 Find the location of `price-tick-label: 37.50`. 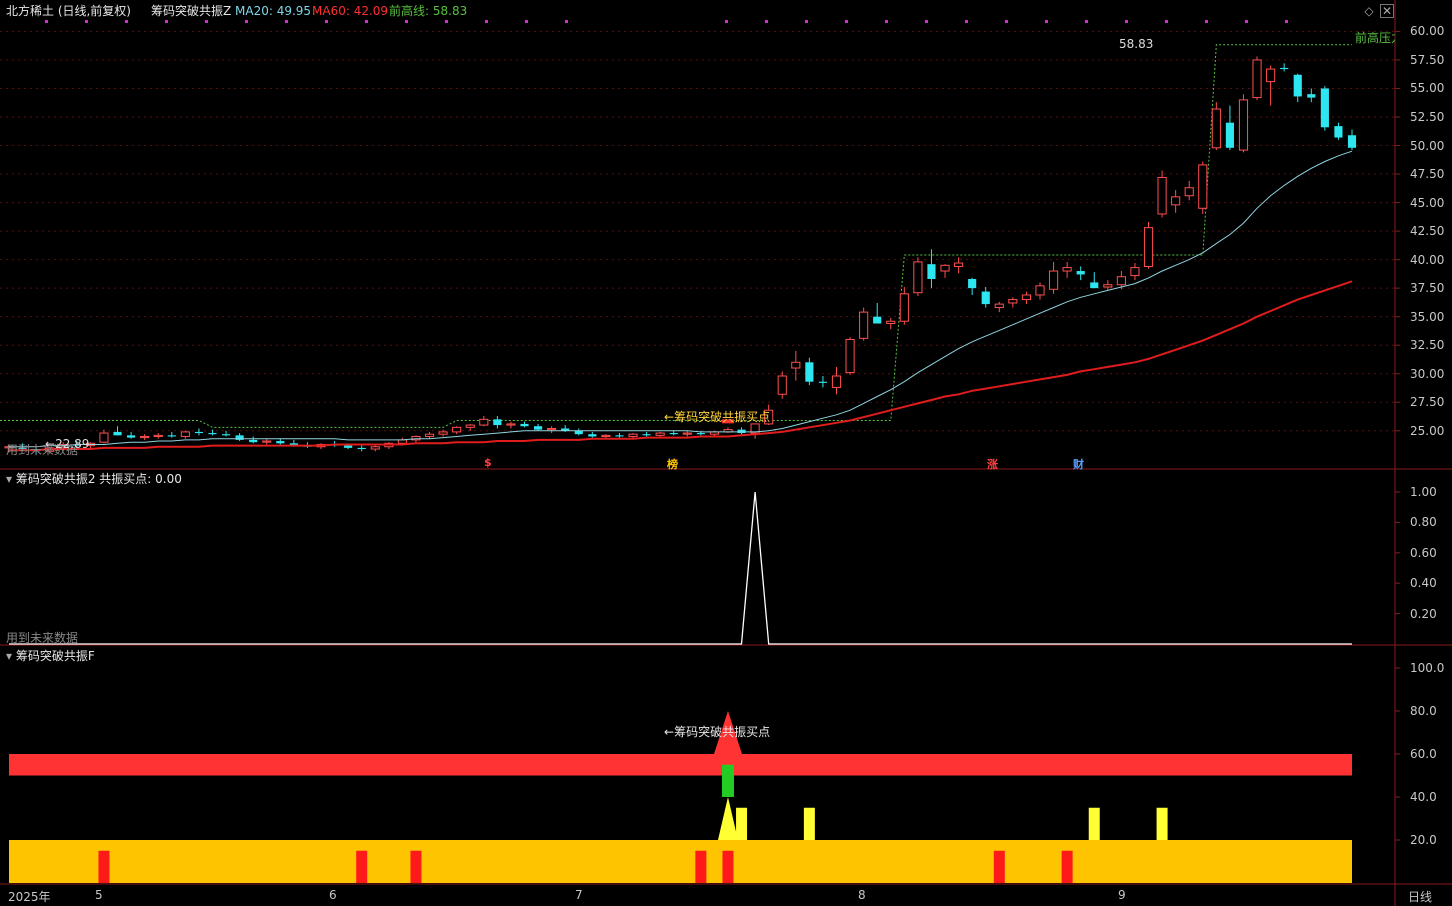

price-tick-label: 37.50 is located at coordinates (1427, 288).